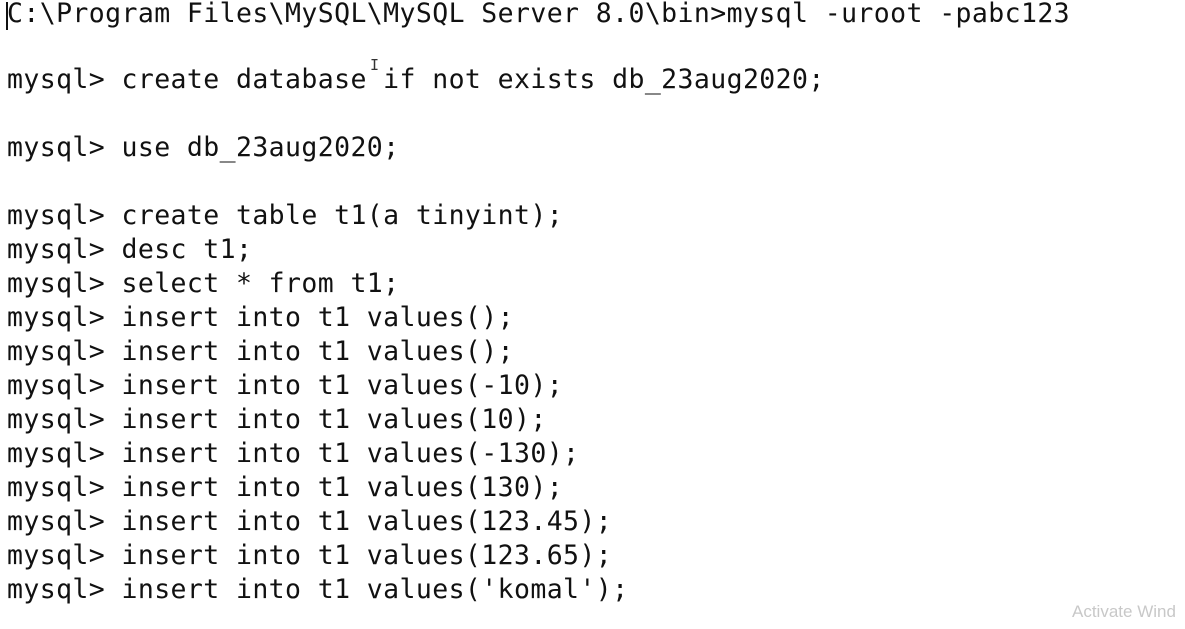 This screenshot has height=629, width=1185. Describe the element at coordinates (285, 216) in the screenshot. I see `command-line-create-table: mysql> create table t1(a tinyint);` at that location.